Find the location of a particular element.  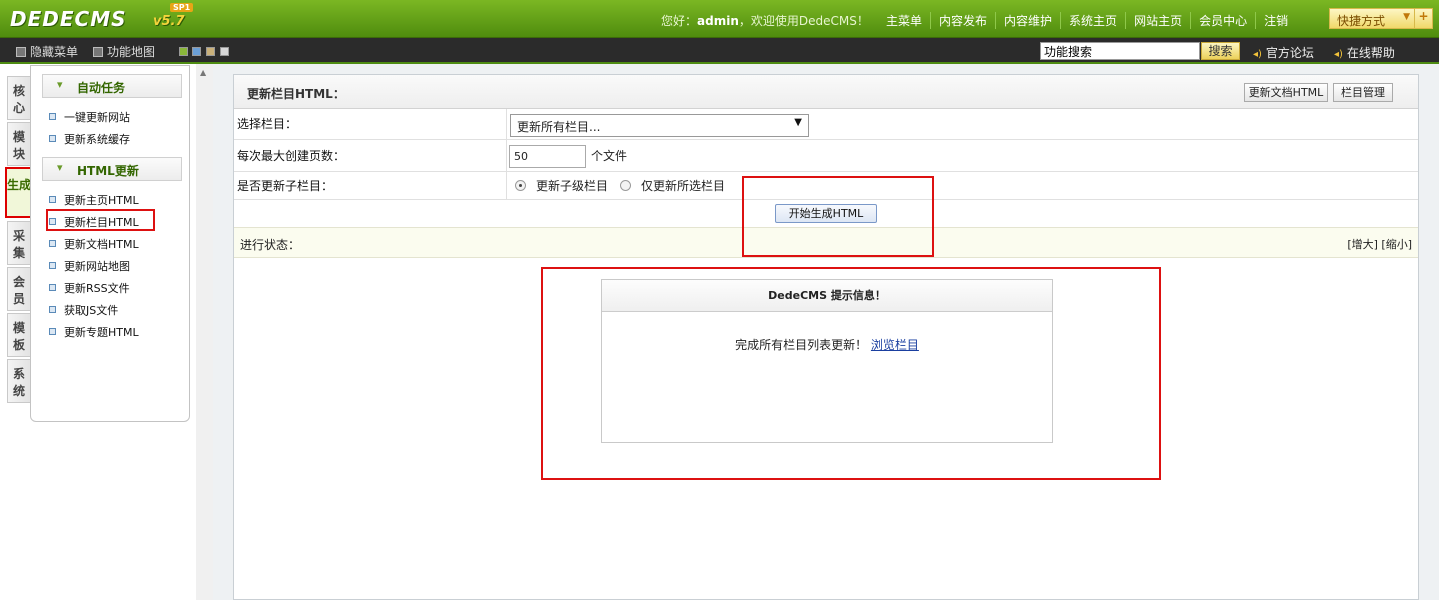

nav-content-publish: 内容发布 is located at coordinates (962, 20).